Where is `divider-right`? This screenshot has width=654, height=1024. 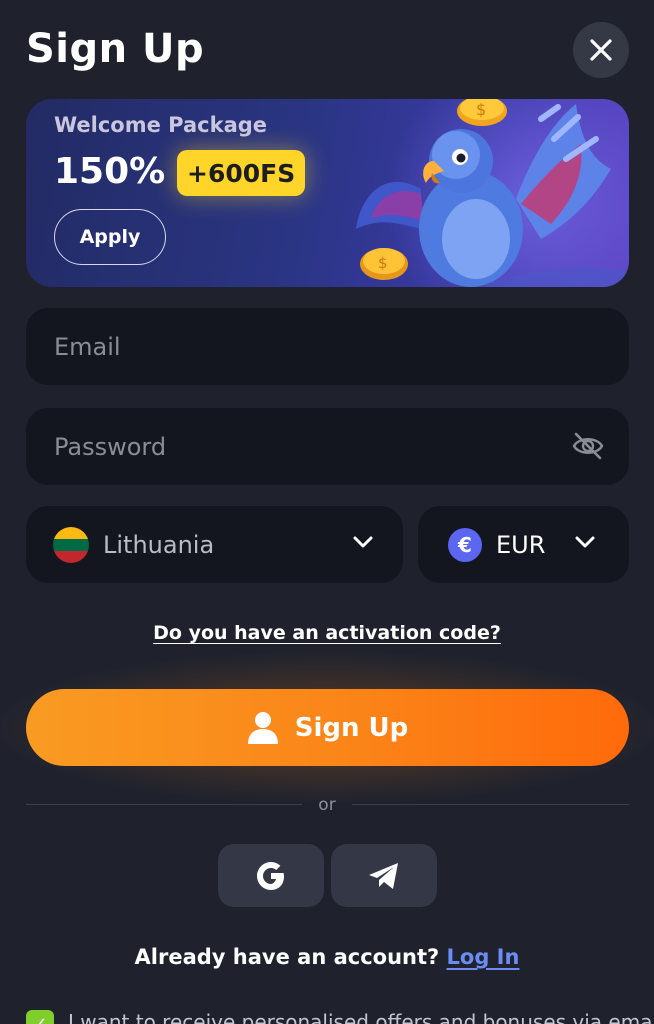 divider-right is located at coordinates (490, 804).